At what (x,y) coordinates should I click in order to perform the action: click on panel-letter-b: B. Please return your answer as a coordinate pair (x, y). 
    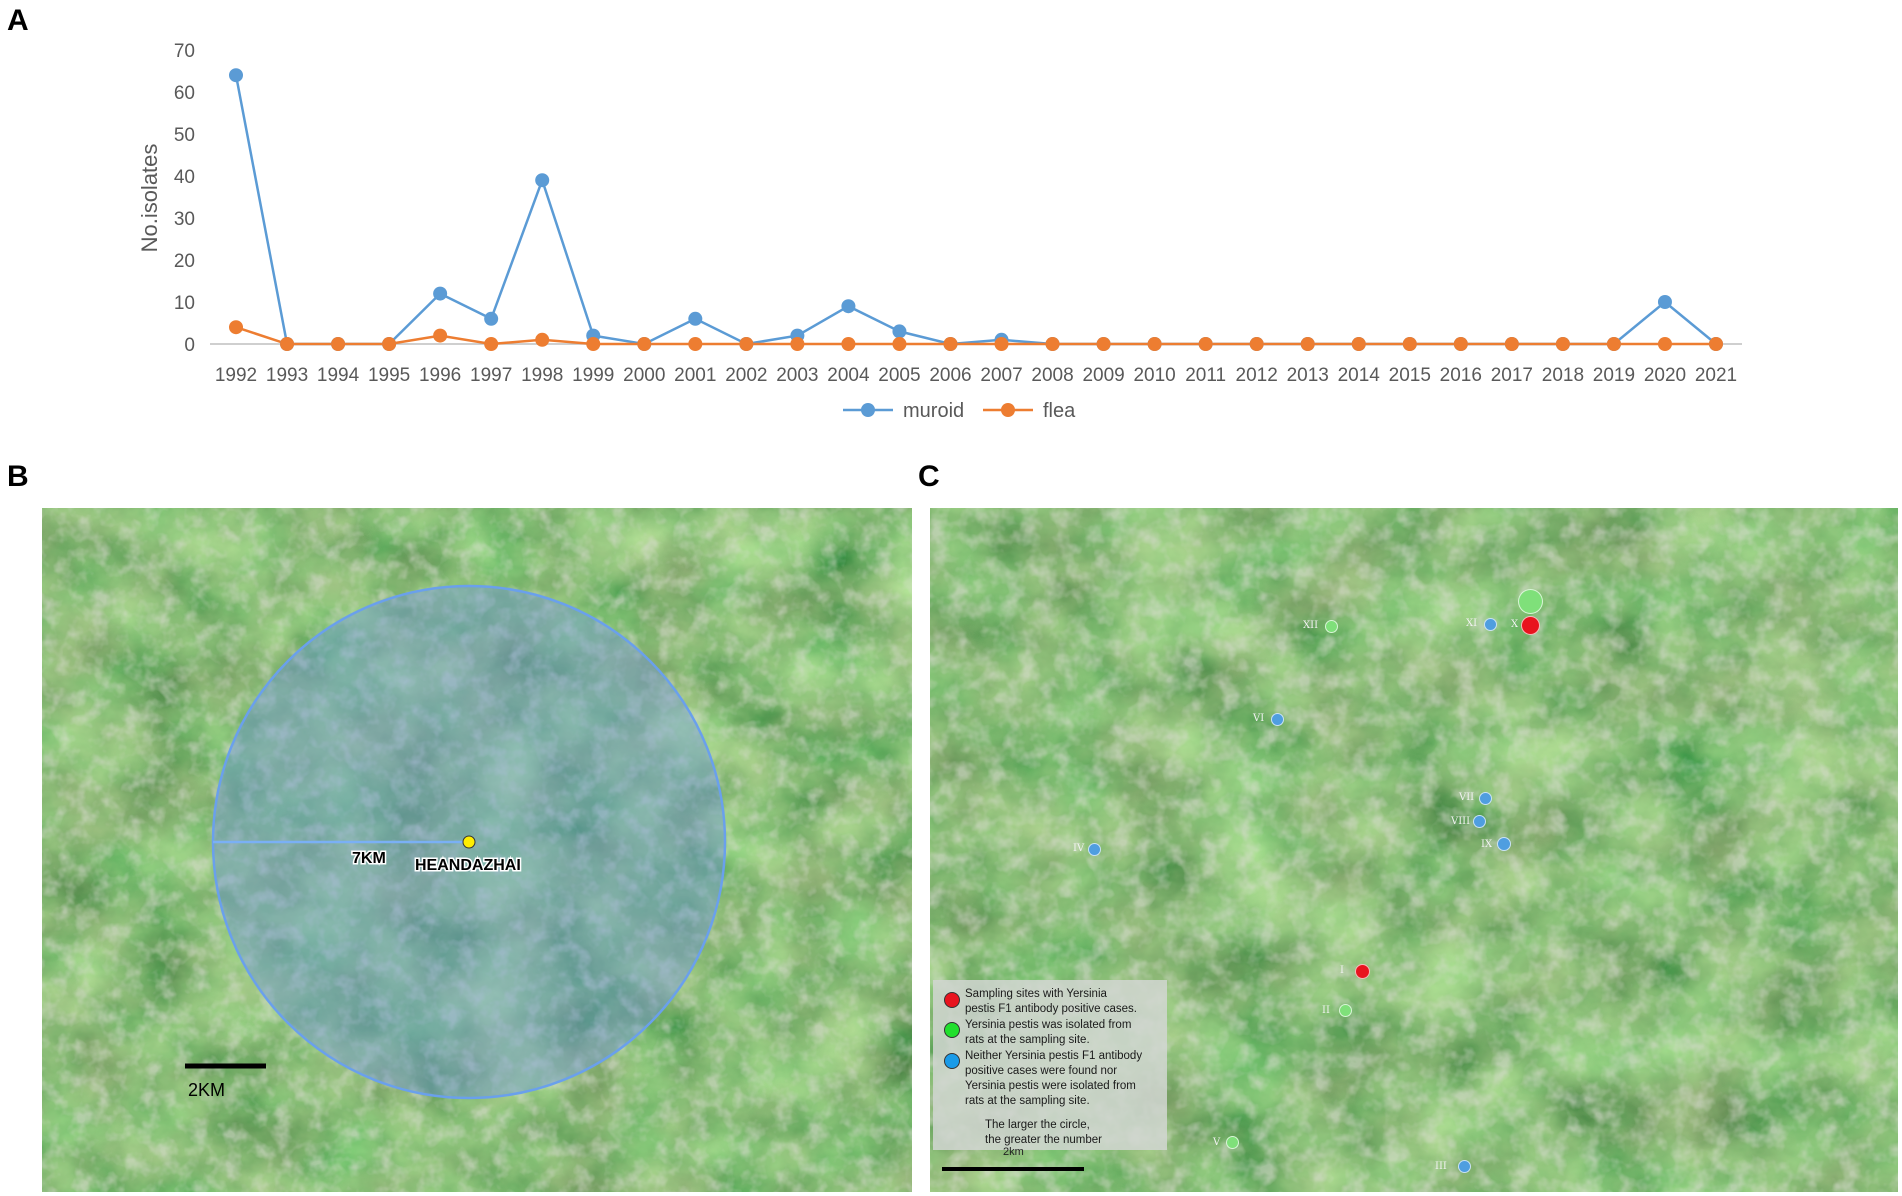
    Looking at the image, I should click on (18, 476).